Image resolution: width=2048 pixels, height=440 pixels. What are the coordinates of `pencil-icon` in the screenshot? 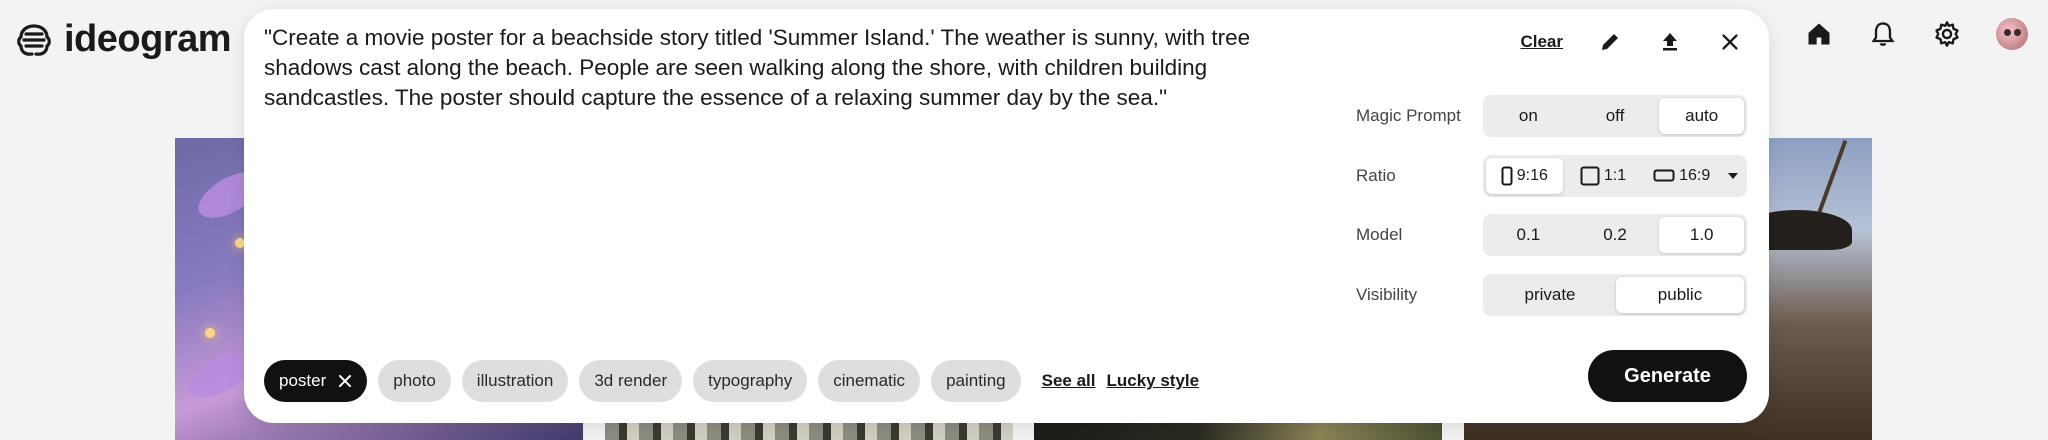 It's located at (1610, 42).